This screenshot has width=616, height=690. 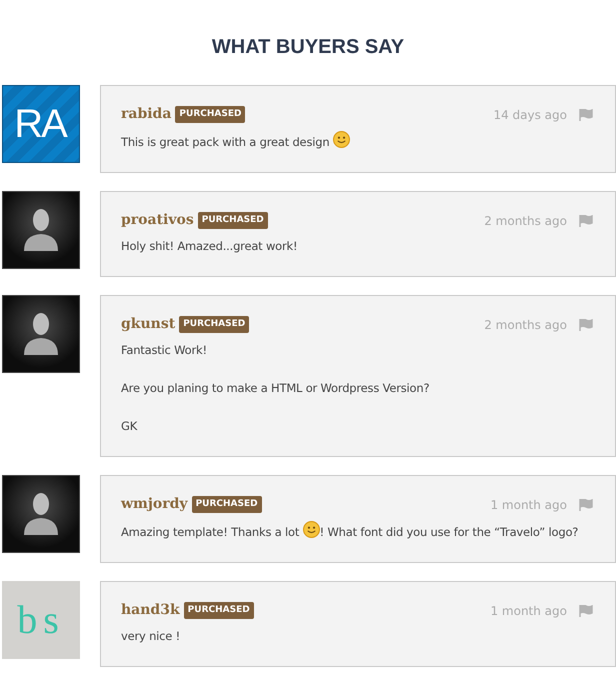 What do you see at coordinates (148, 324) in the screenshot?
I see `reviewer-name: gkunst` at bounding box center [148, 324].